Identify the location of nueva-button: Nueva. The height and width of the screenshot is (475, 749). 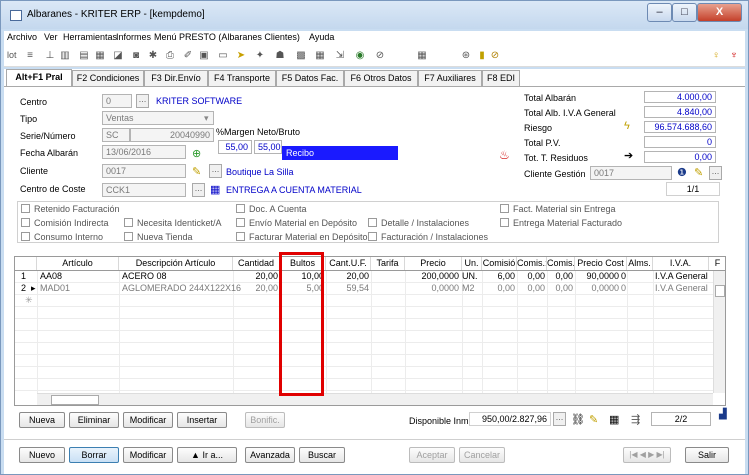
(42, 420).